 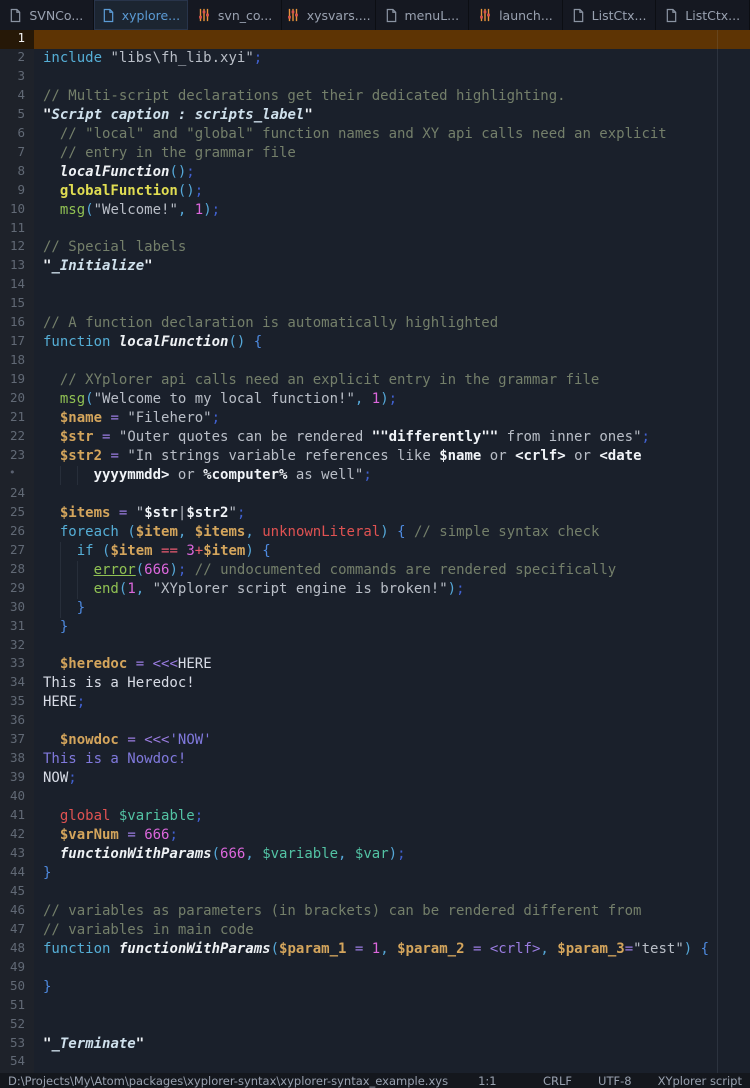 I want to click on line-number: 33, so click(x=17, y=665).